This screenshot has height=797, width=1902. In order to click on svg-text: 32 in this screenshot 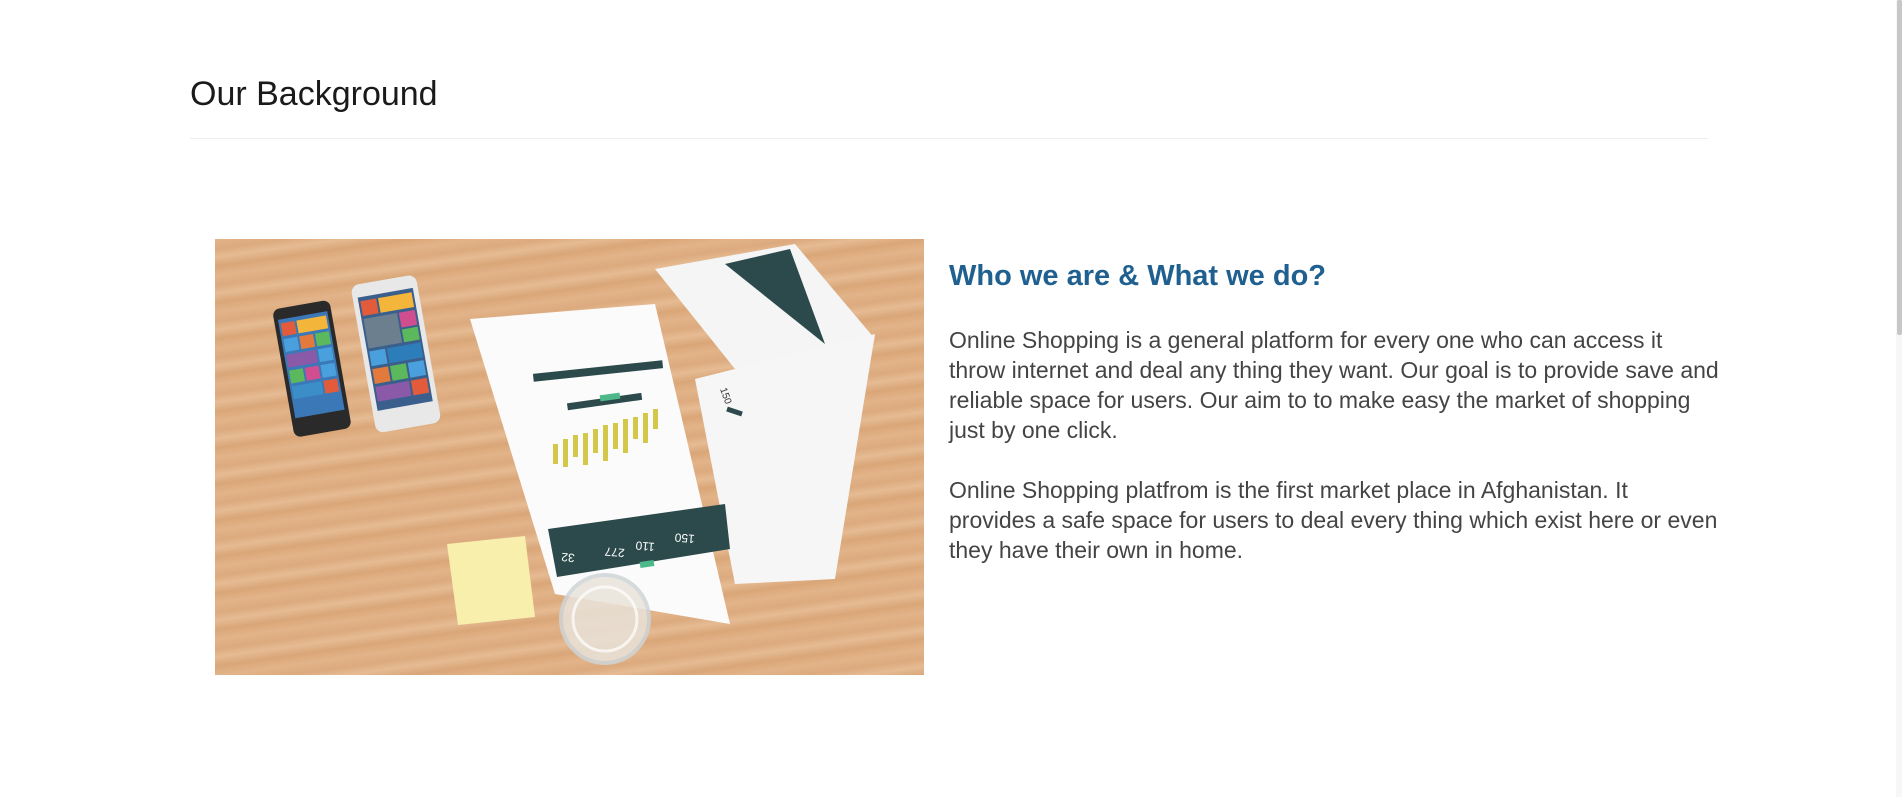, I will do `click(567, 557)`.